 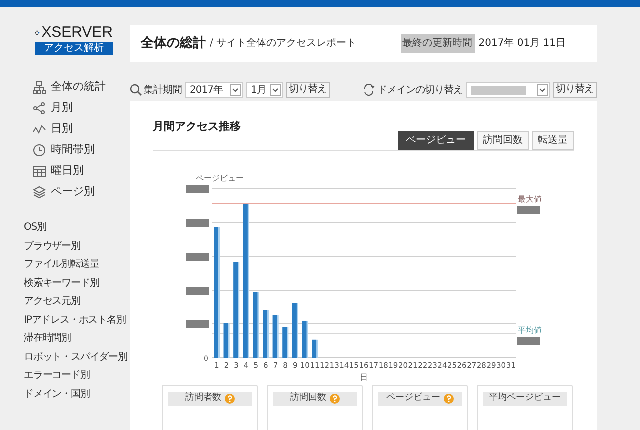 I want to click on axis-title: ページビュー, so click(x=220, y=178).